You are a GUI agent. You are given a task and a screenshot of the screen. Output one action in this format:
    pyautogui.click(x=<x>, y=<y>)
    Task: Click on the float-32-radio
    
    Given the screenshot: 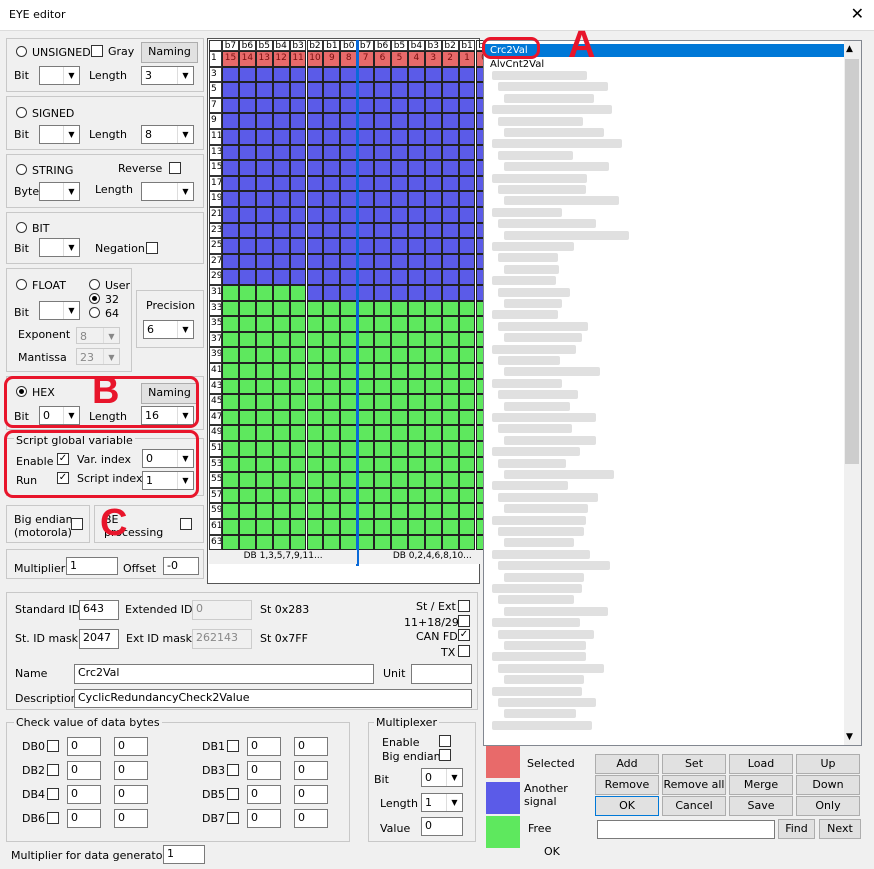 What is the action you would take?
    pyautogui.click(x=94, y=298)
    